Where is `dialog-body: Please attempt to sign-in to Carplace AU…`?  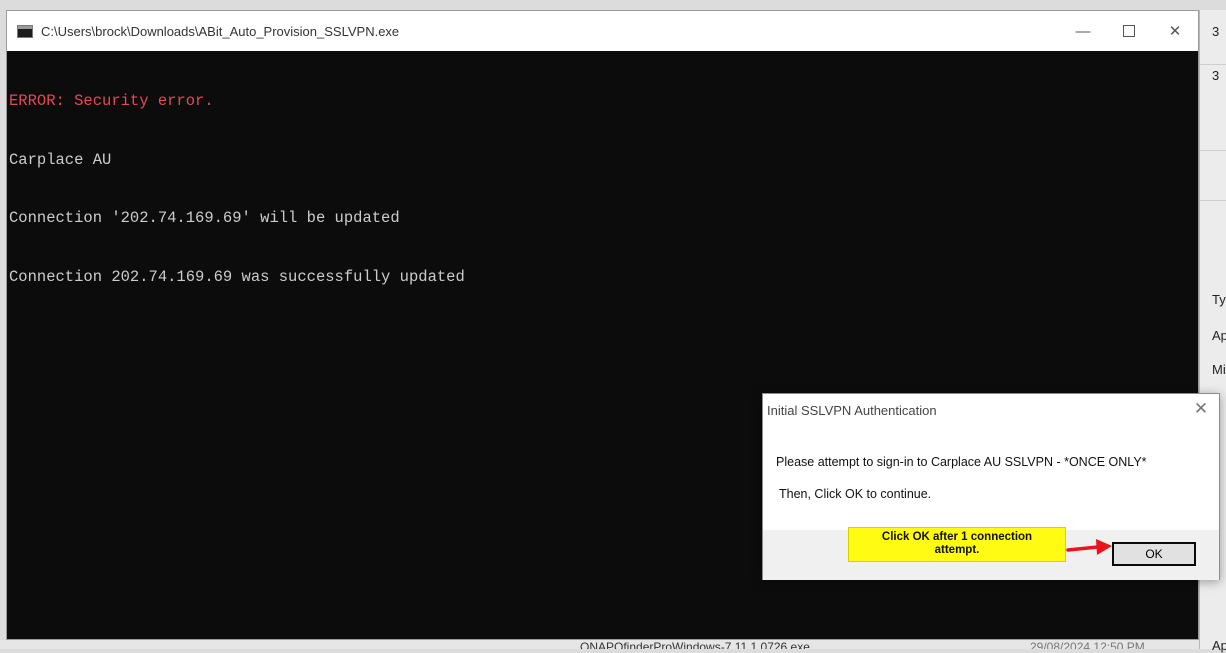 dialog-body: Please attempt to sign-in to Carplace AU… is located at coordinates (991, 478).